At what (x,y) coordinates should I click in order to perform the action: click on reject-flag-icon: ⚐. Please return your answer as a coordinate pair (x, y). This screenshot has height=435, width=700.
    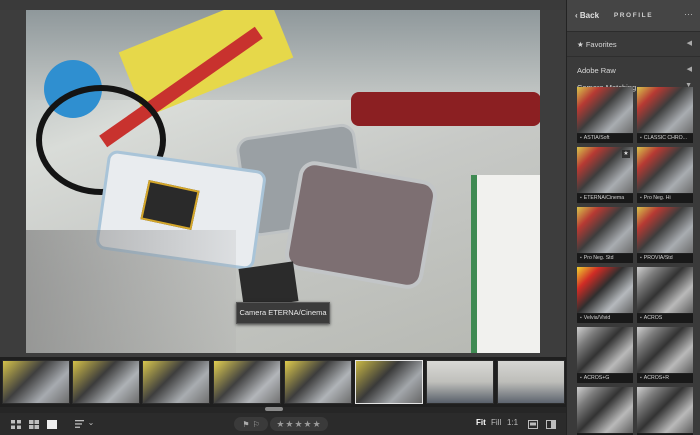
    Looking at the image, I should click on (256, 424).